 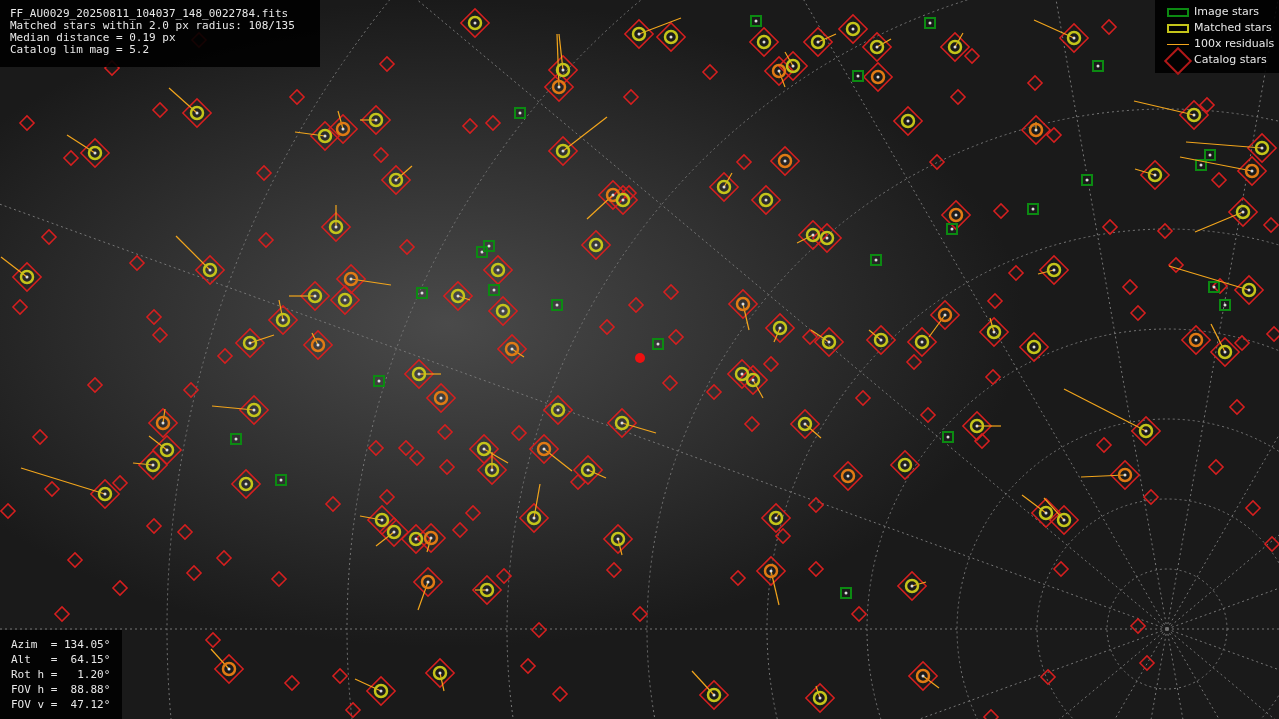 I want to click on legend-label: Matched stars, so click(x=1233, y=28).